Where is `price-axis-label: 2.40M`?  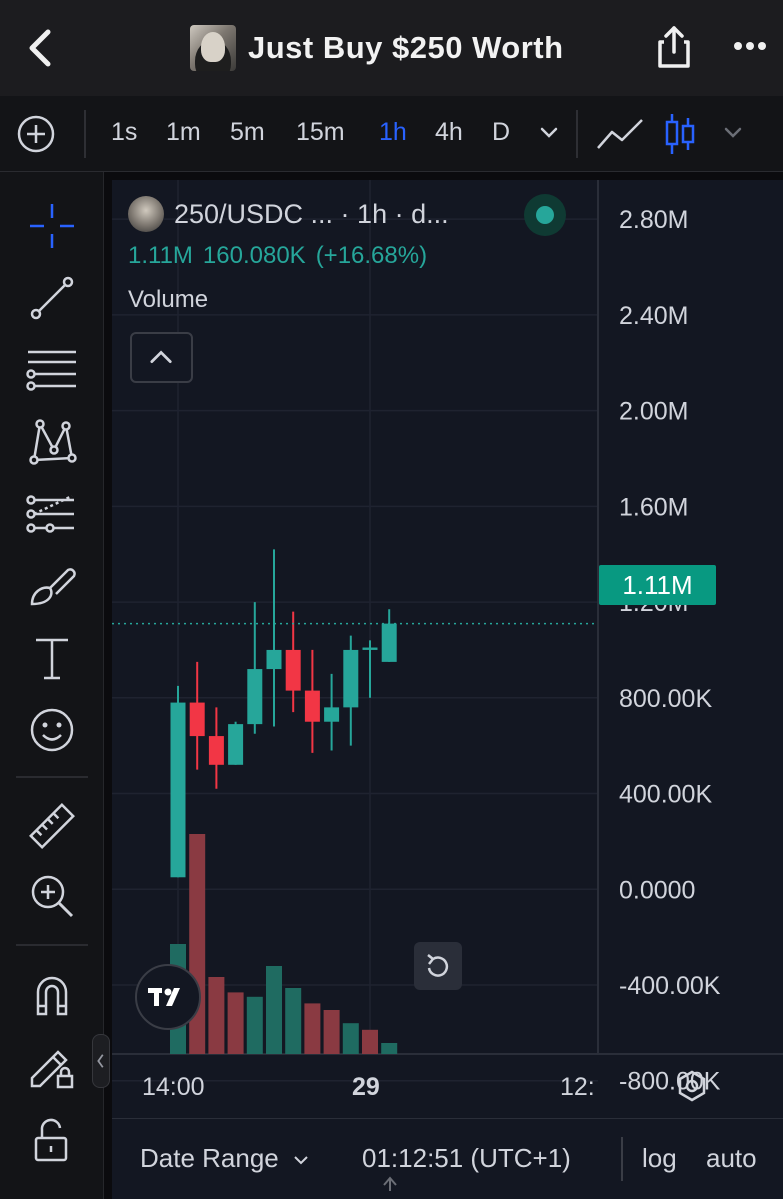 price-axis-label: 2.40M is located at coordinates (653, 316).